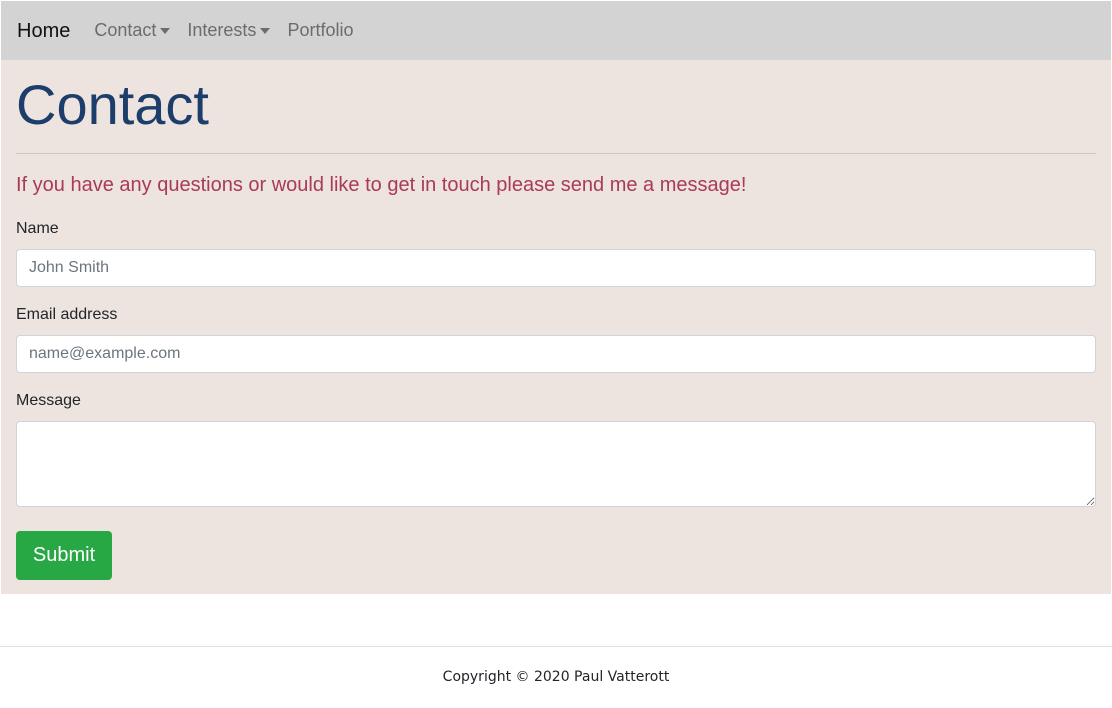 Image resolution: width=1112 pixels, height=708 pixels. I want to click on message-label: Message, so click(48, 400).